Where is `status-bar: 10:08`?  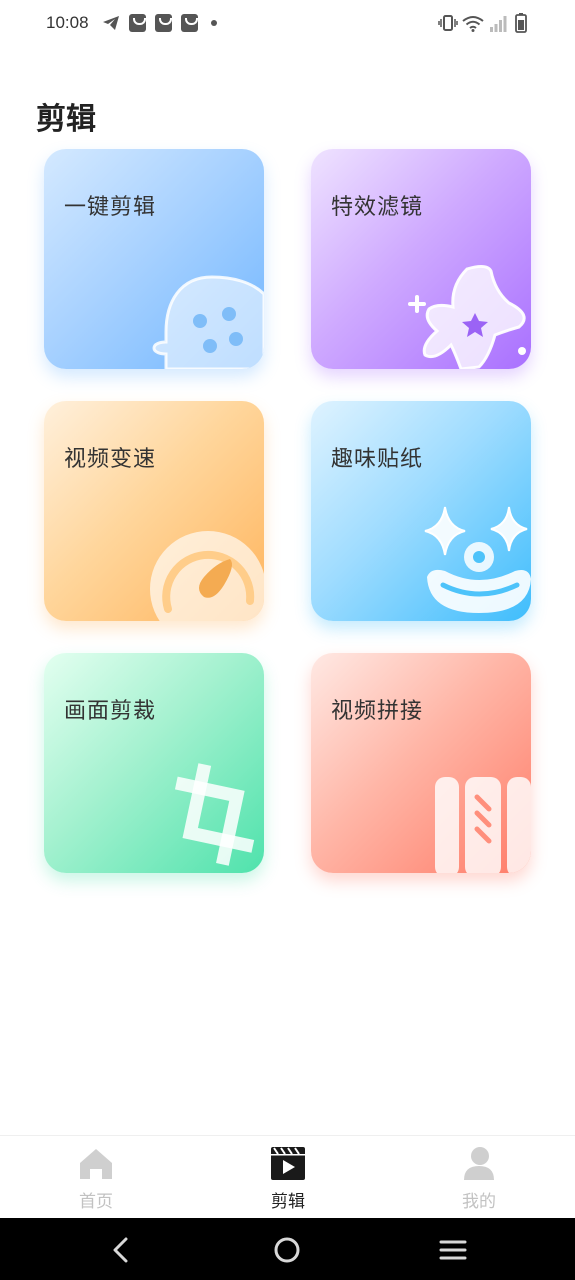
status-bar: 10:08 is located at coordinates (287, 24).